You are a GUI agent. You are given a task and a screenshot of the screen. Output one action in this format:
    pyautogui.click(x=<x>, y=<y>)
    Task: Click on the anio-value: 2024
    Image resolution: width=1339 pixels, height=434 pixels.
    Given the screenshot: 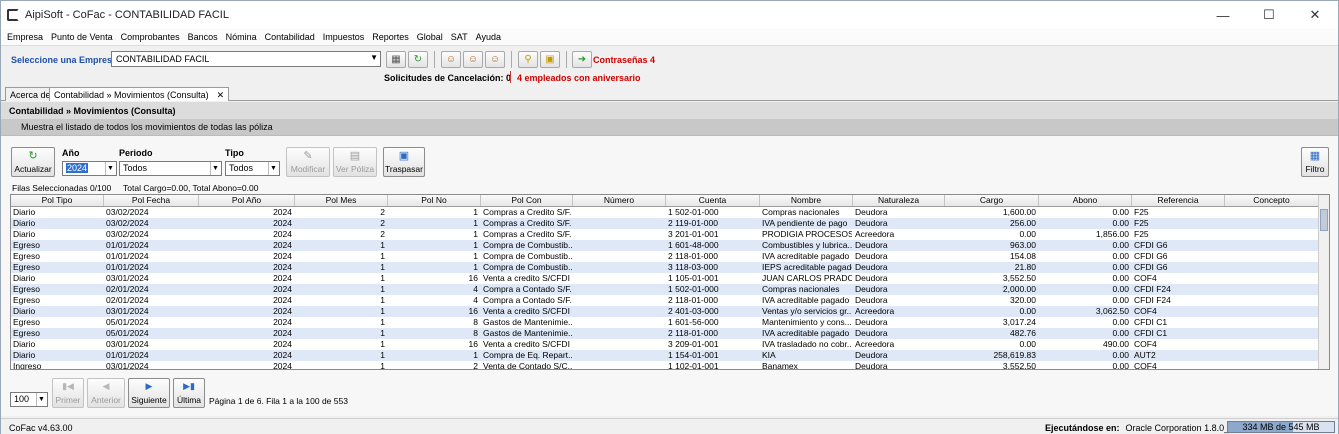 What is the action you would take?
    pyautogui.click(x=77, y=168)
    